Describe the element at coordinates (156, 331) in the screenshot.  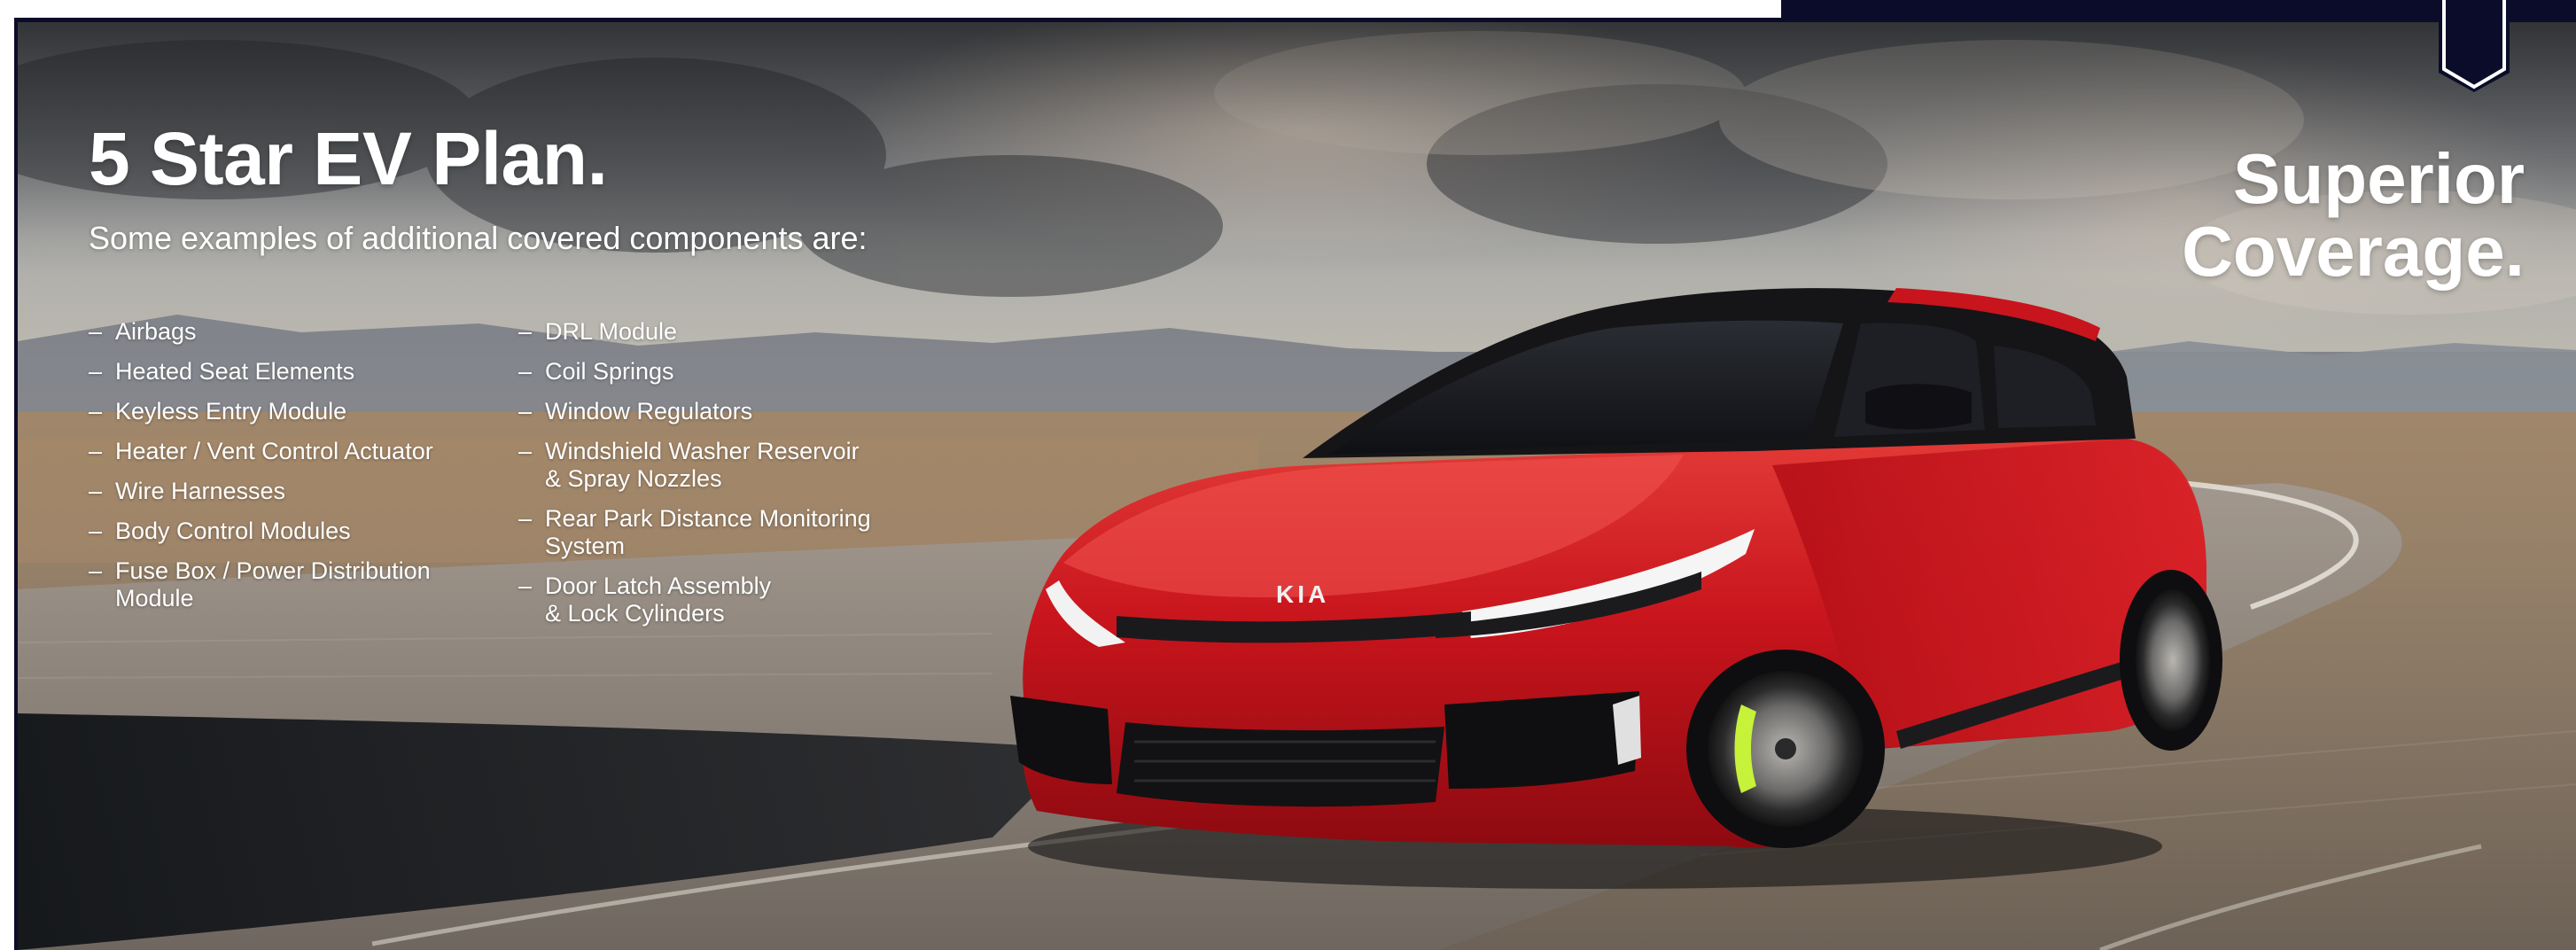
I see `component-label: Airbags` at that location.